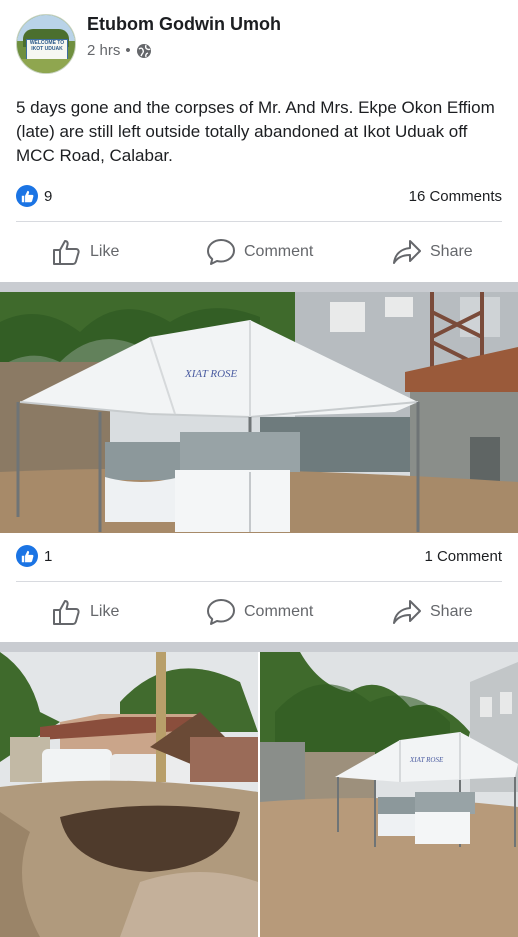 The image size is (518, 937). I want to click on avatar: WELCOME TO IKOT UDUAK, so click(46, 44).